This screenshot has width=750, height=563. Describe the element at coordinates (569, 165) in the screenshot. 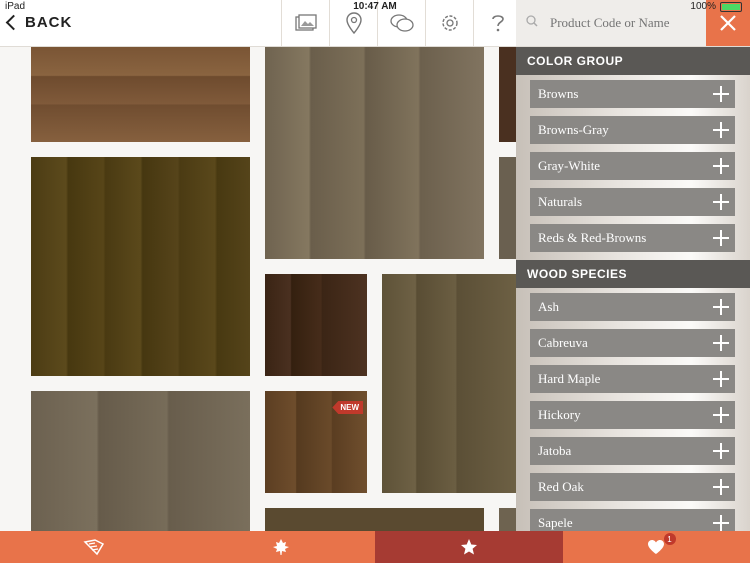

I see `filter-item-label: Gray-White` at that location.